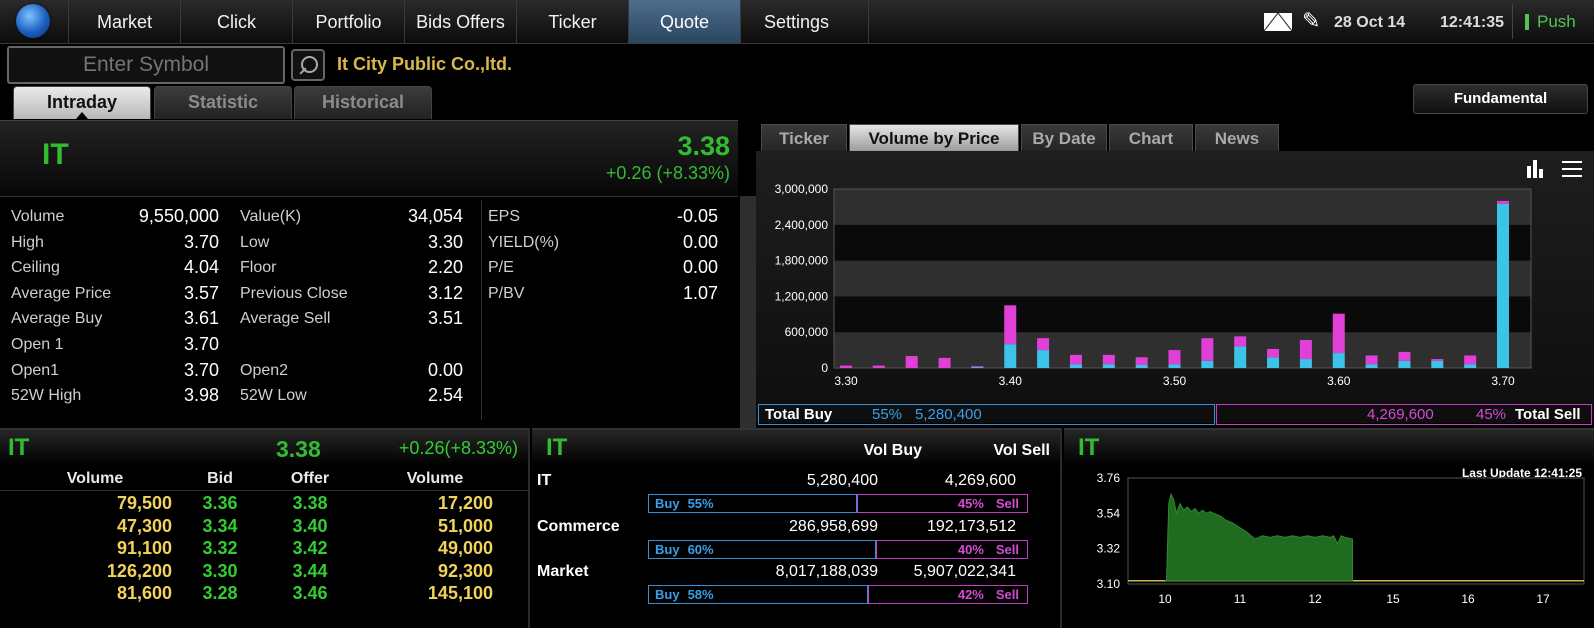 The image size is (1594, 628). What do you see at coordinates (1007, 594) in the screenshot?
I see `sell-word: Sell` at bounding box center [1007, 594].